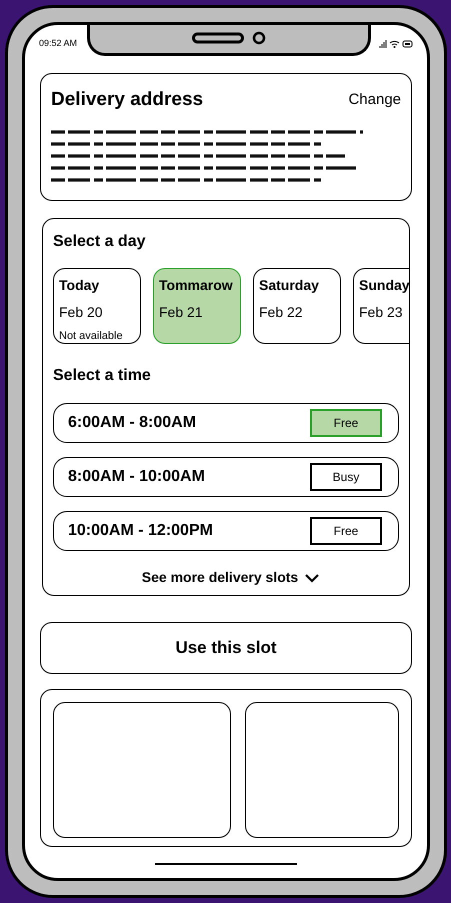 This screenshot has width=451, height=903. Describe the element at coordinates (346, 477) in the screenshot. I see `slot-status: Busy` at that location.